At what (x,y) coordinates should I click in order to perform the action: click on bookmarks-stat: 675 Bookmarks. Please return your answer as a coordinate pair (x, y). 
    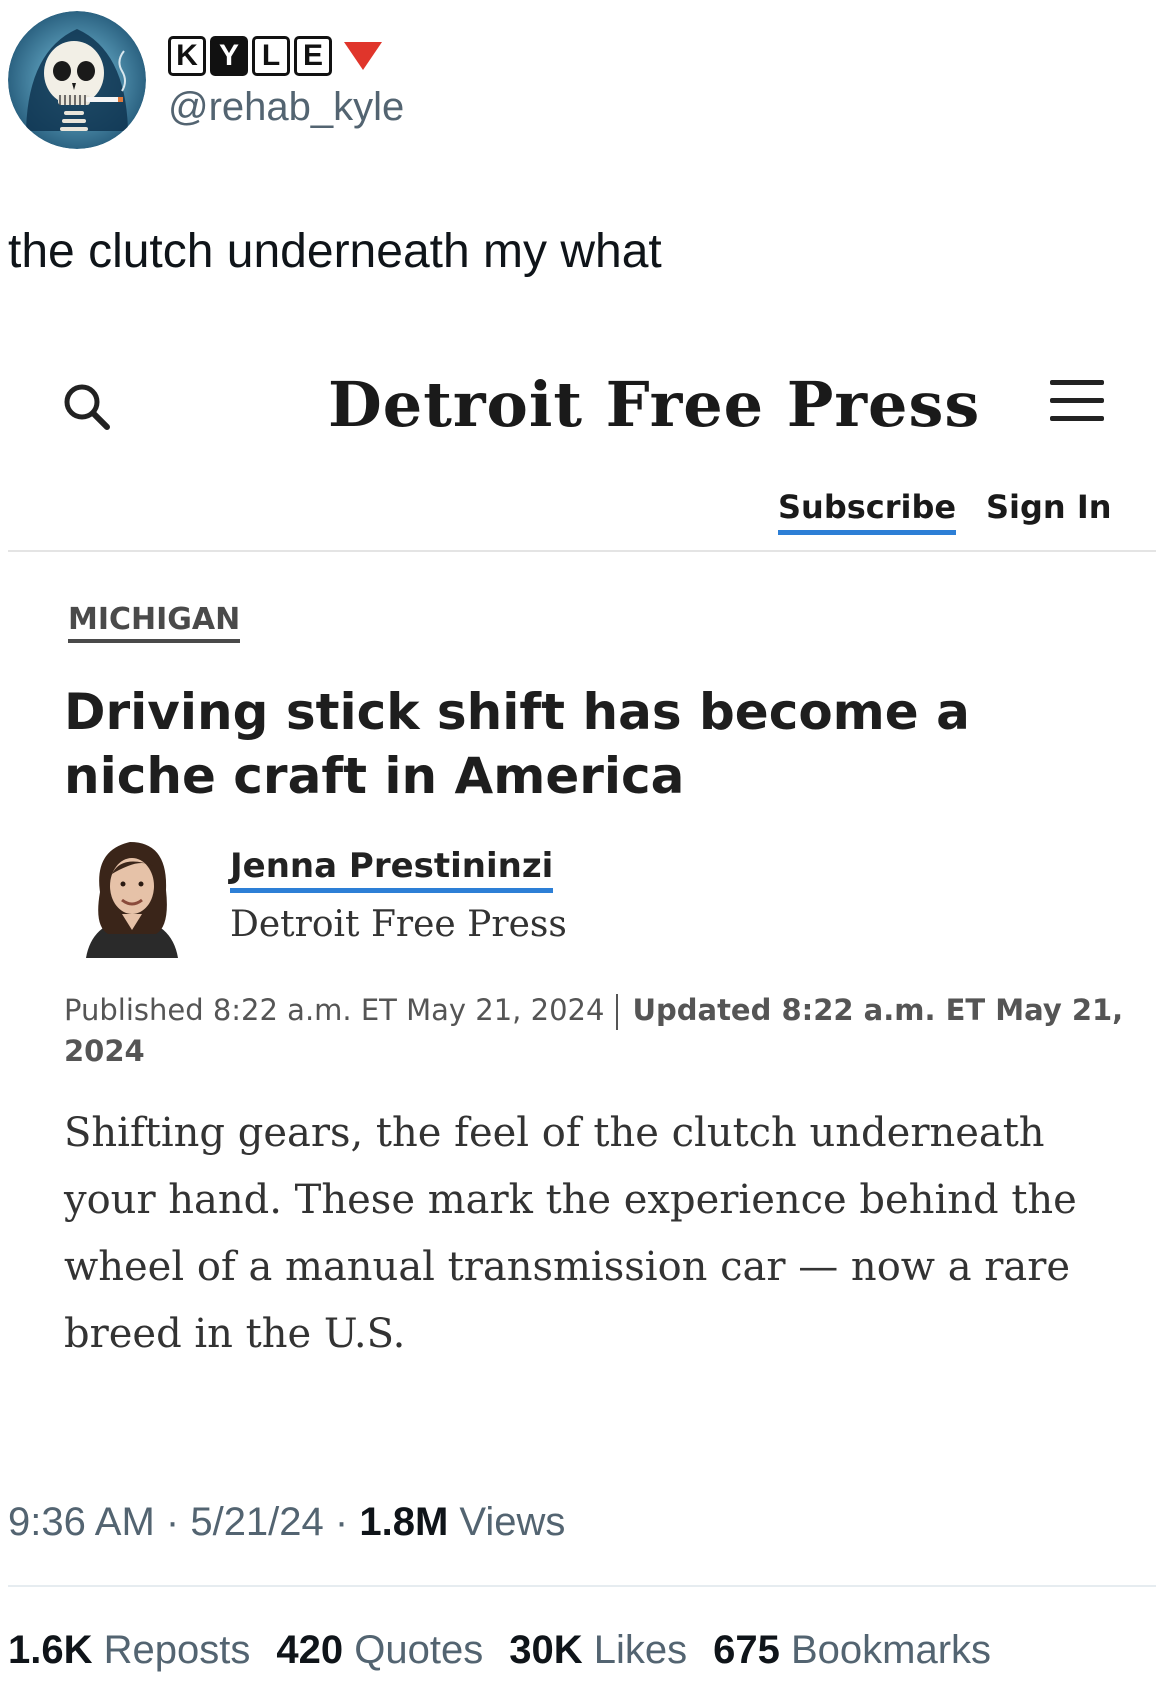
    Looking at the image, I should click on (852, 1650).